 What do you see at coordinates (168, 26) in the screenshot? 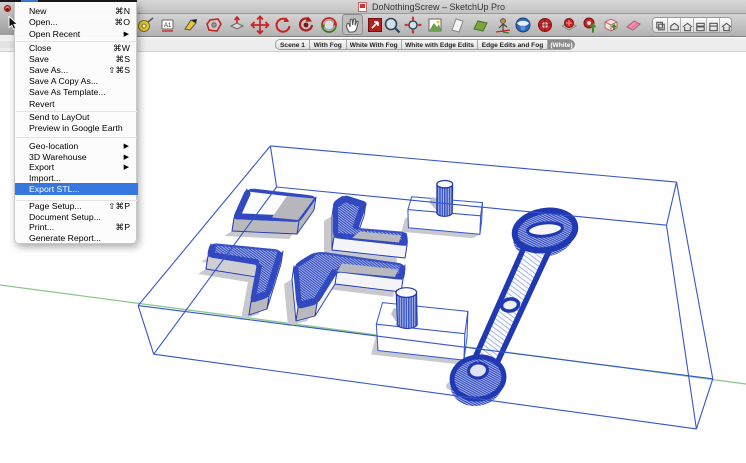
I see `svg-text: A1` at bounding box center [168, 26].